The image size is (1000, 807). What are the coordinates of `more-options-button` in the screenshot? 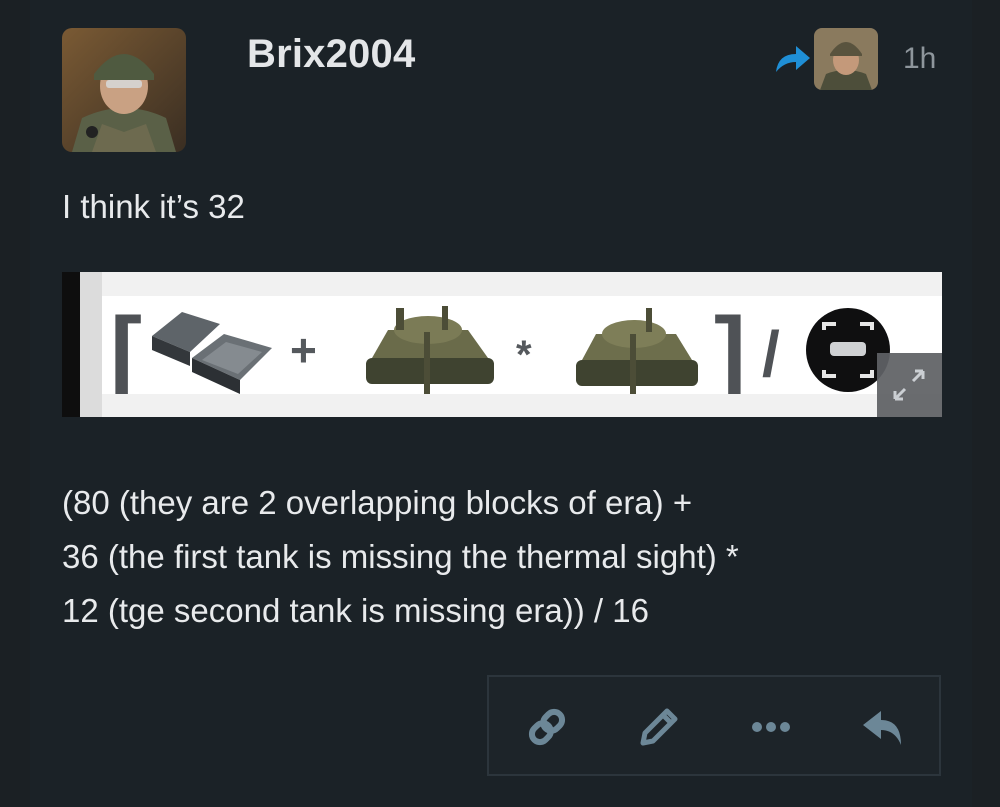 It's located at (771, 727).